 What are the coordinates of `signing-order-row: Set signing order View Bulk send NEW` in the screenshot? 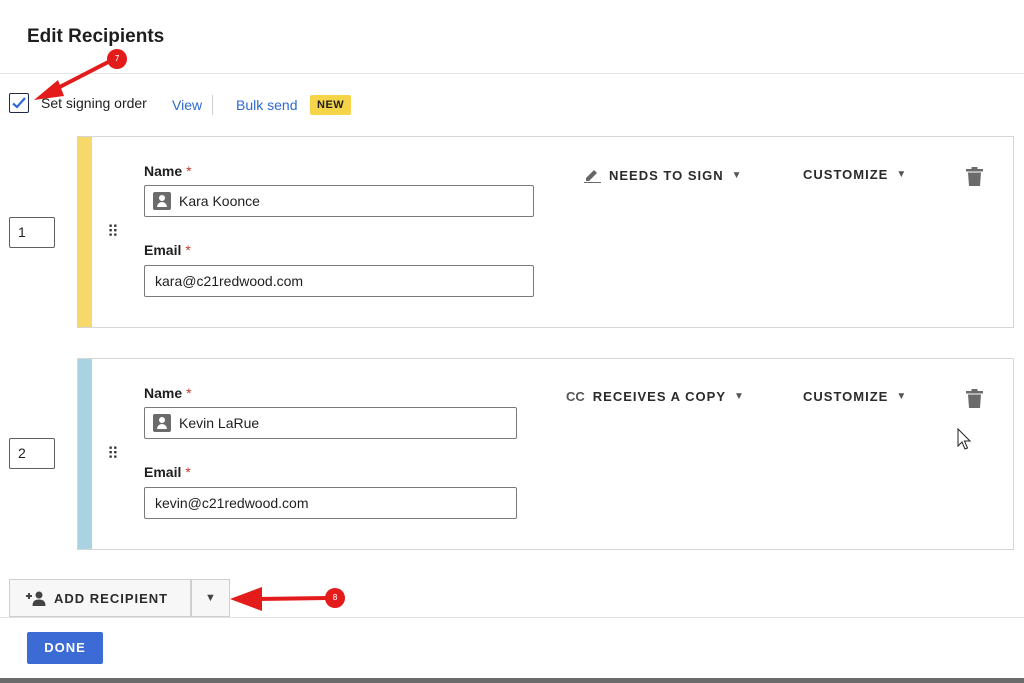 It's located at (512, 104).